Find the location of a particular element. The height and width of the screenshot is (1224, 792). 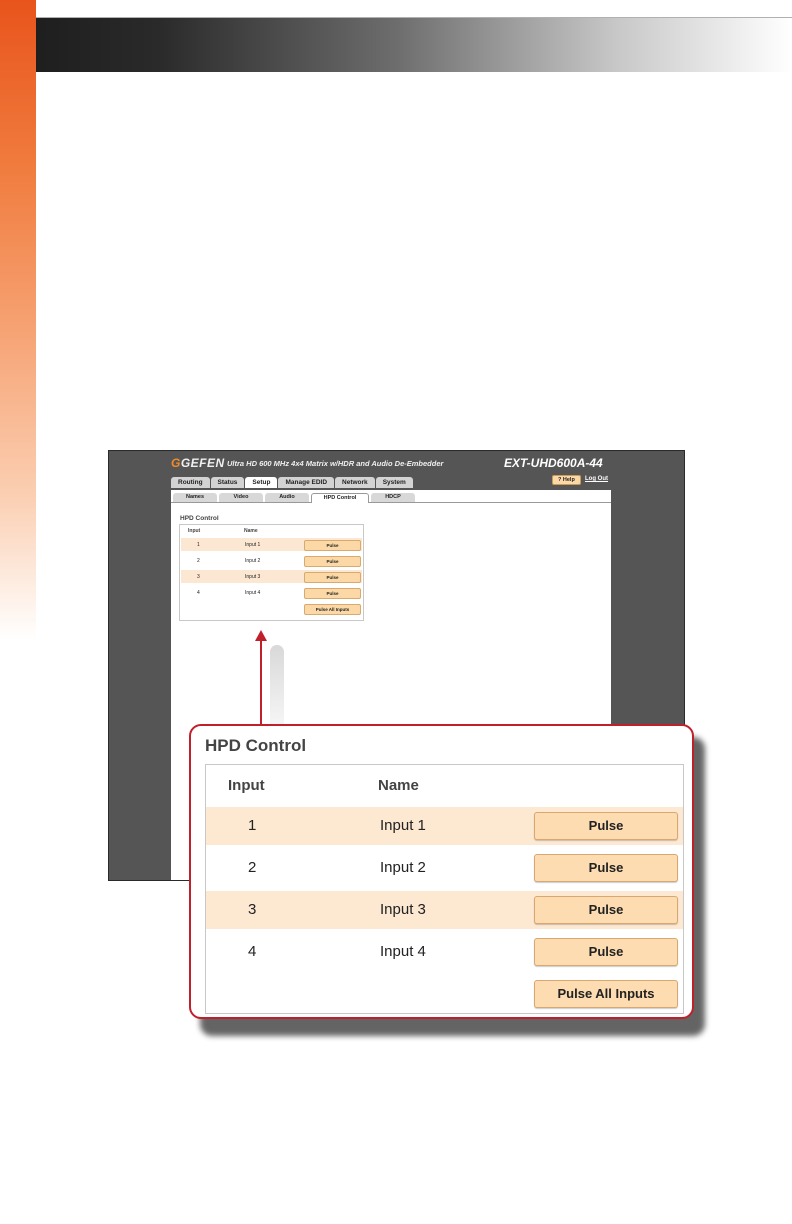

gefen-logo: GGEFEN is located at coordinates (198, 463).